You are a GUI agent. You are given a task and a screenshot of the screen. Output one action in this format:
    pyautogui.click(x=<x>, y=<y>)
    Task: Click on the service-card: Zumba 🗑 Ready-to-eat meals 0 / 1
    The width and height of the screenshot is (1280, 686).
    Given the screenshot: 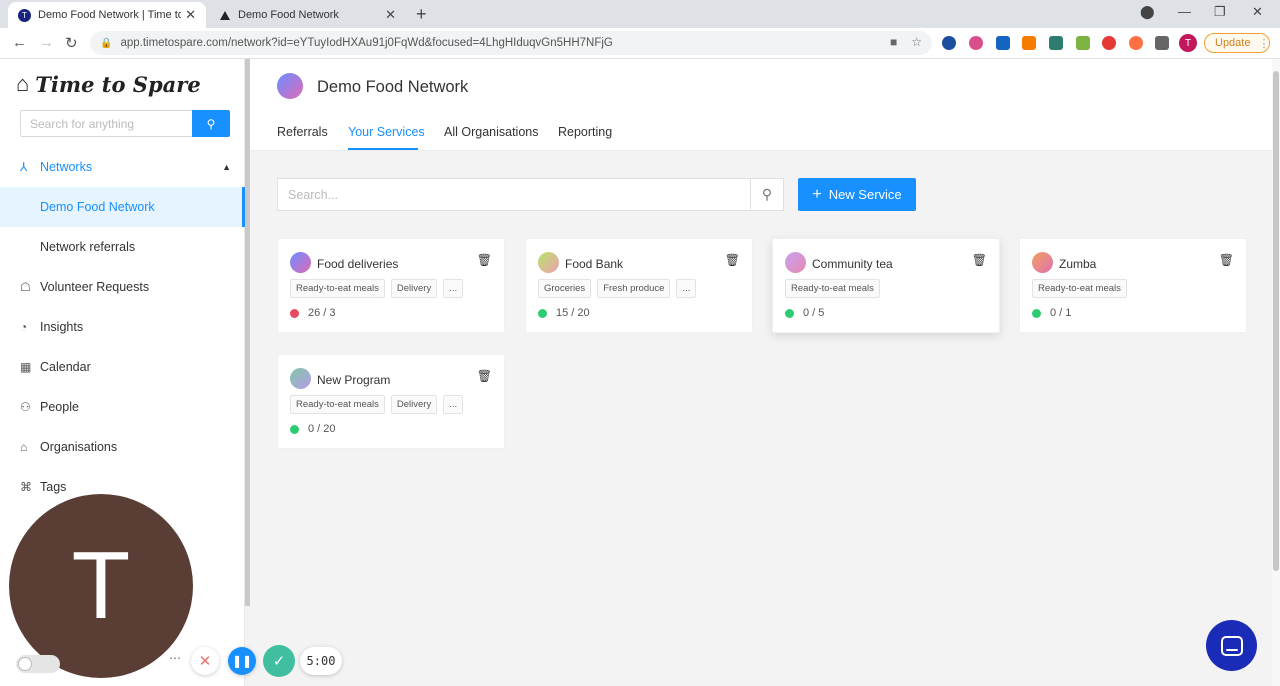 What is the action you would take?
    pyautogui.click(x=1133, y=285)
    